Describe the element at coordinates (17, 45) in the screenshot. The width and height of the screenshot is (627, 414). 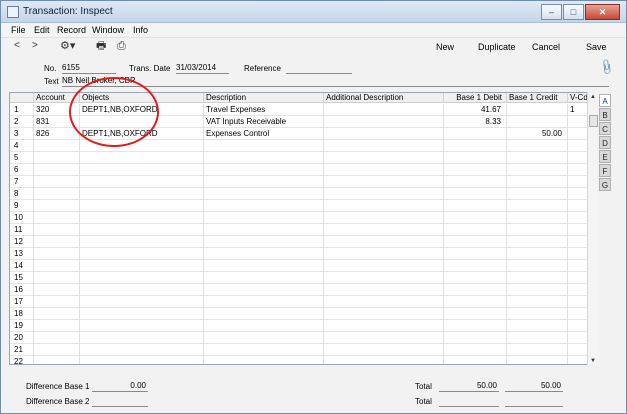
I see `previous-record-button: <` at that location.